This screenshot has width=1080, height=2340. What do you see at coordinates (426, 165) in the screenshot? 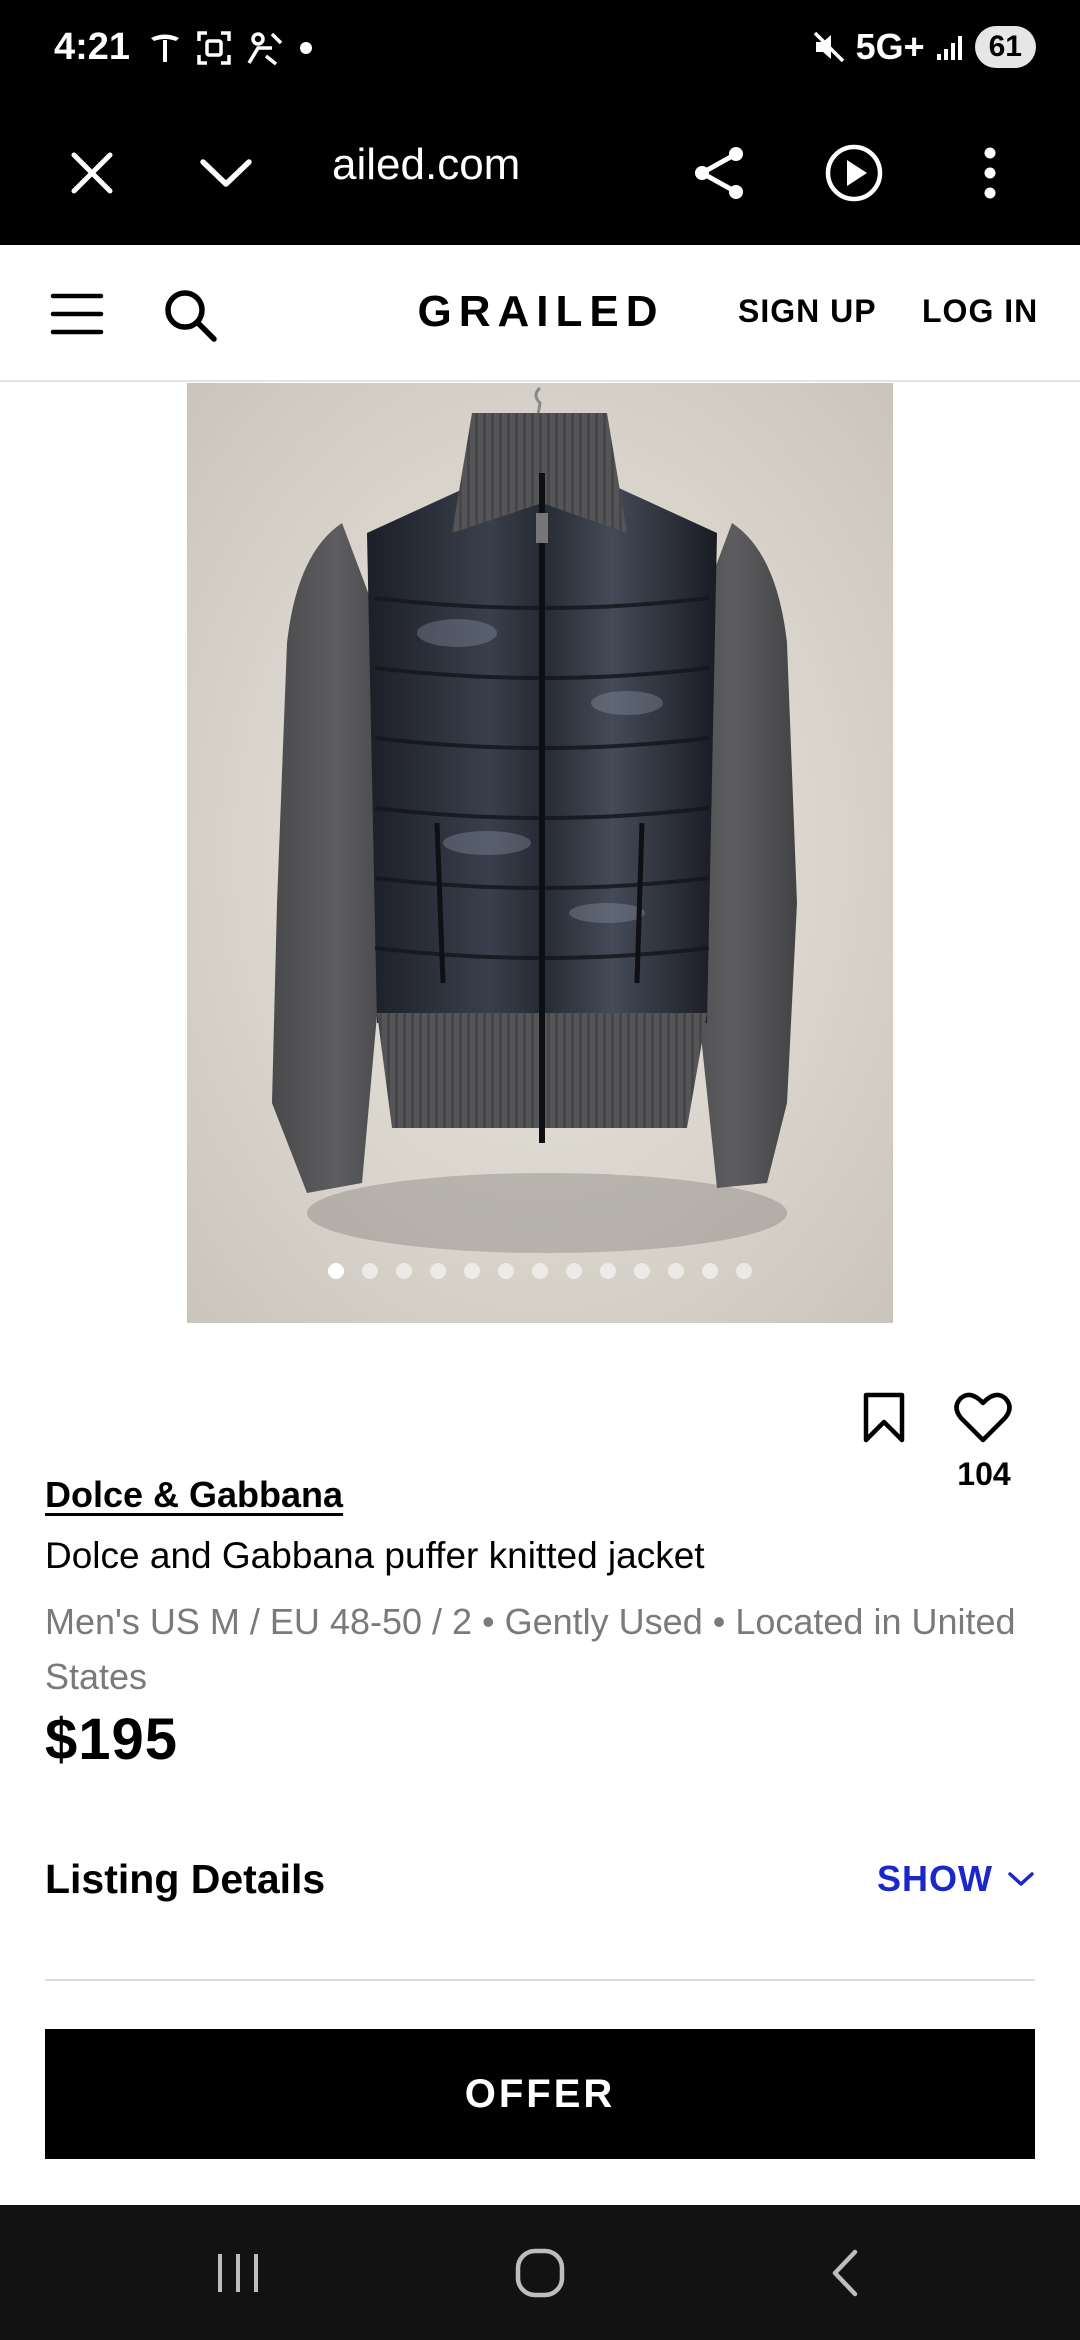
I see `url-bar: ailed.com` at bounding box center [426, 165].